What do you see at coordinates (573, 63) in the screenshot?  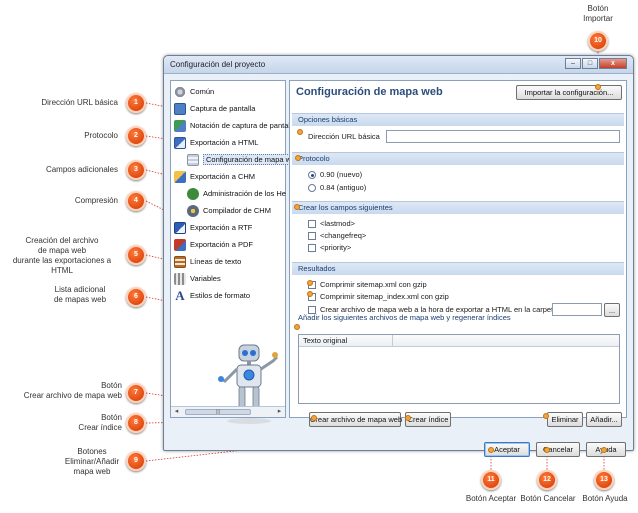 I see `minimize-button: –` at bounding box center [573, 63].